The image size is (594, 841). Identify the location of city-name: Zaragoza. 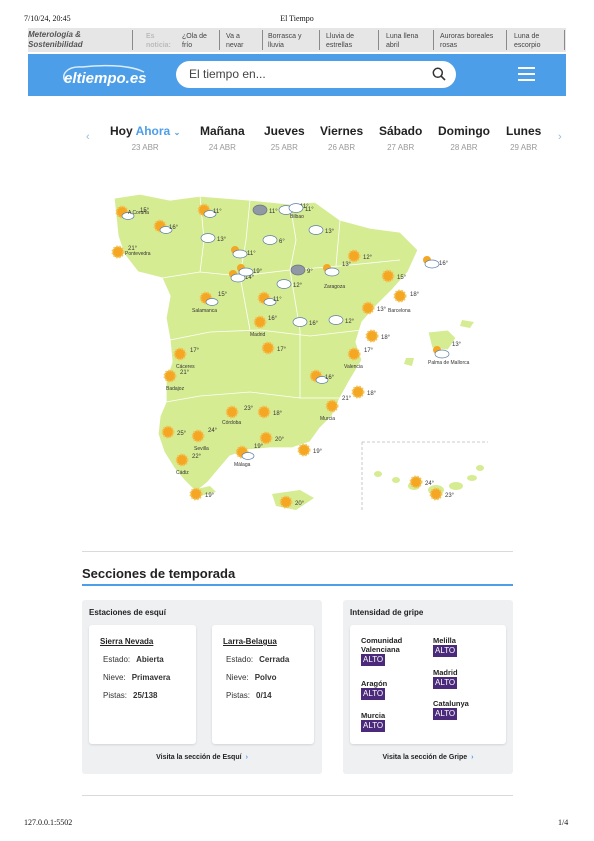
(334, 287).